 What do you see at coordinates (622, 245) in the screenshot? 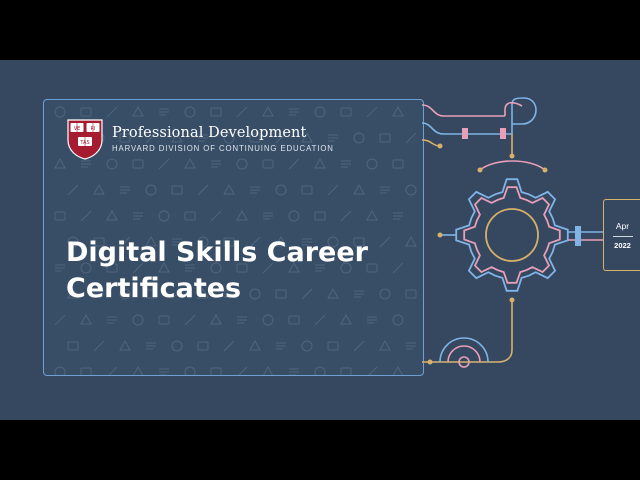
I see `date-year: 2022` at bounding box center [622, 245].